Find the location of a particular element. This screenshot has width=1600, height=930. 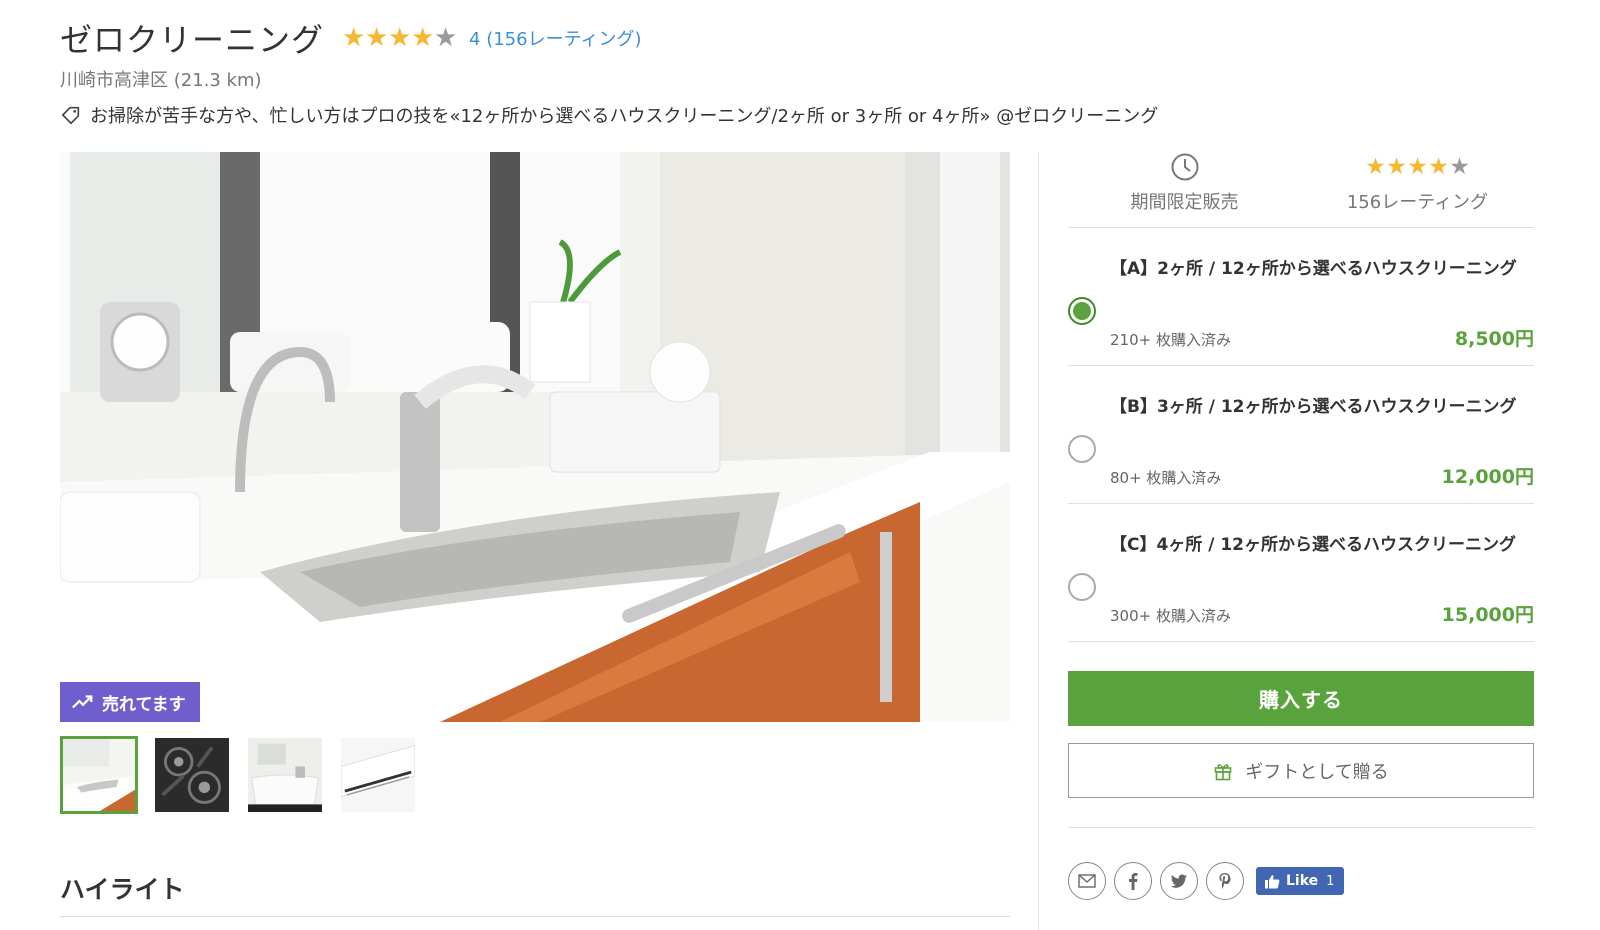

option-sold-count: 80+ 枚購入済み is located at coordinates (1166, 478).